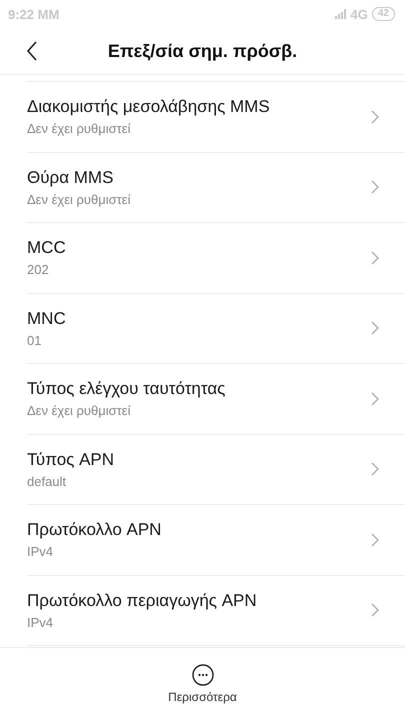 The height and width of the screenshot is (720, 405). I want to click on settings-item: Θύρα MMS Δεν έχει ρυθμιστεί, so click(216, 187).